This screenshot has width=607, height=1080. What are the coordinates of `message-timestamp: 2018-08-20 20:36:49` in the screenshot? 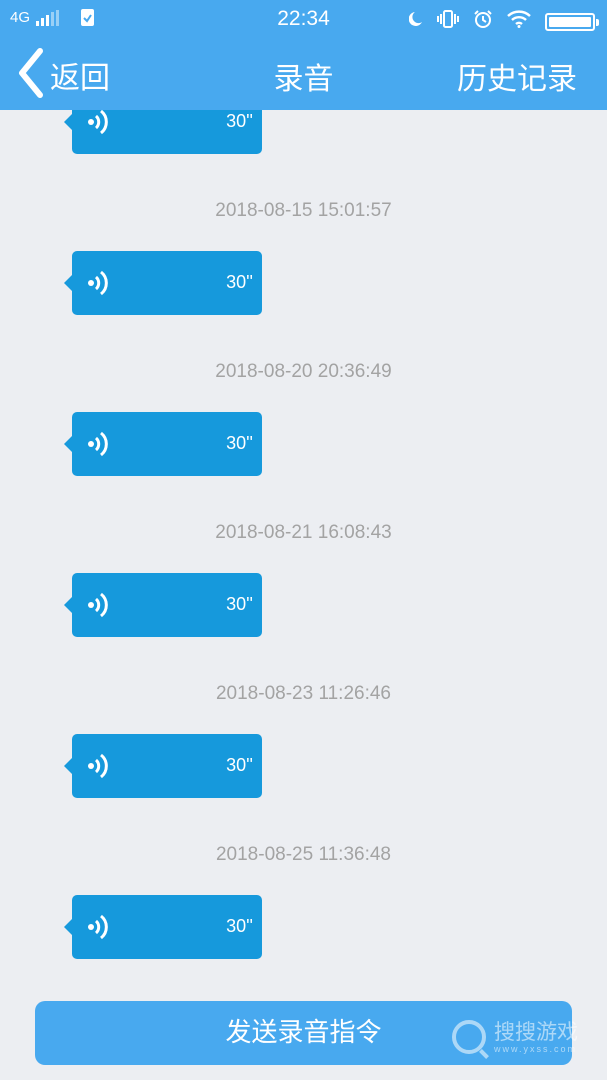 It's located at (303, 371).